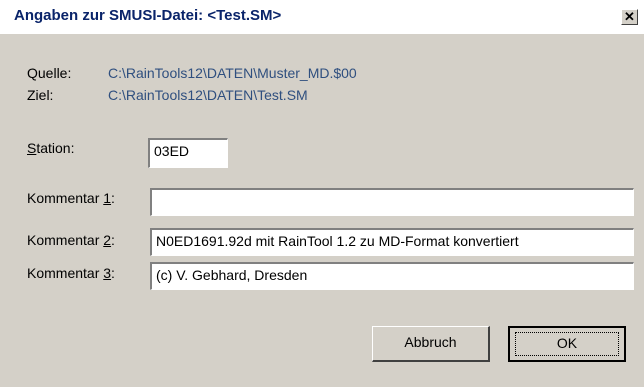 The width and height of the screenshot is (644, 387). Describe the element at coordinates (188, 153) in the screenshot. I see `station-input: 03ED` at that location.